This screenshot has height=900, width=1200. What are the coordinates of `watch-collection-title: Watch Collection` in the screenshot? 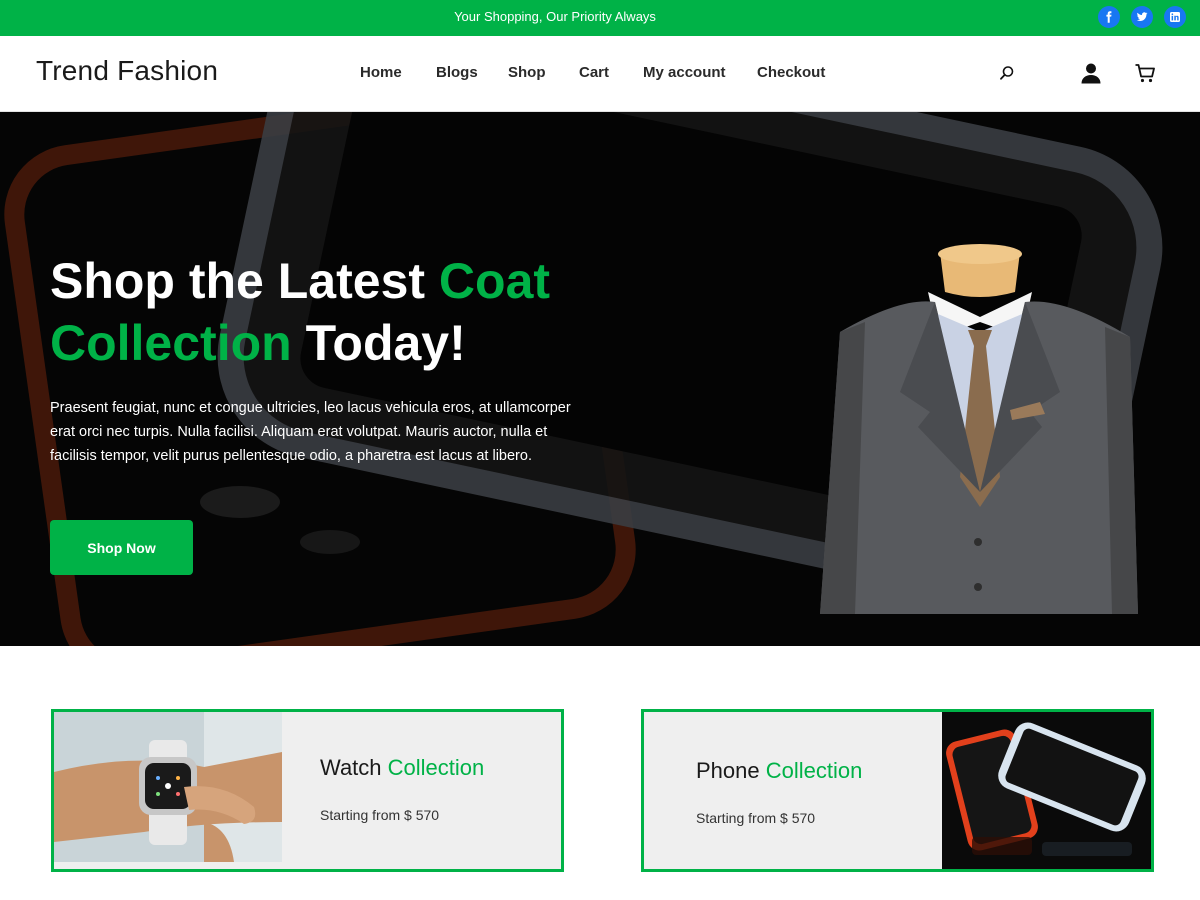 It's located at (402, 768).